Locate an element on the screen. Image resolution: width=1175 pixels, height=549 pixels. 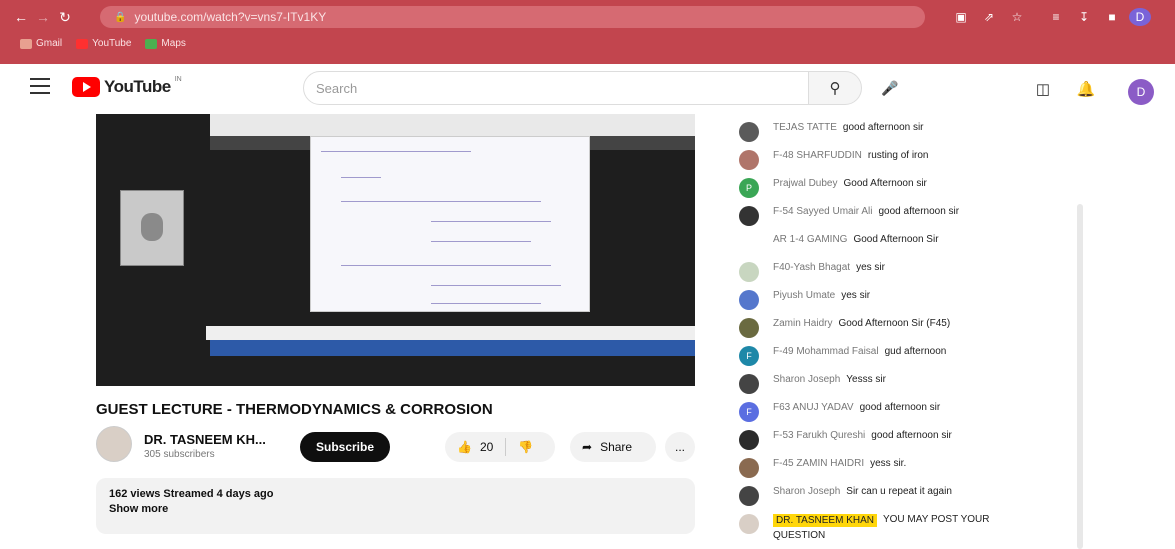
create-video-icon: ◫ is located at coordinates (1043, 89).